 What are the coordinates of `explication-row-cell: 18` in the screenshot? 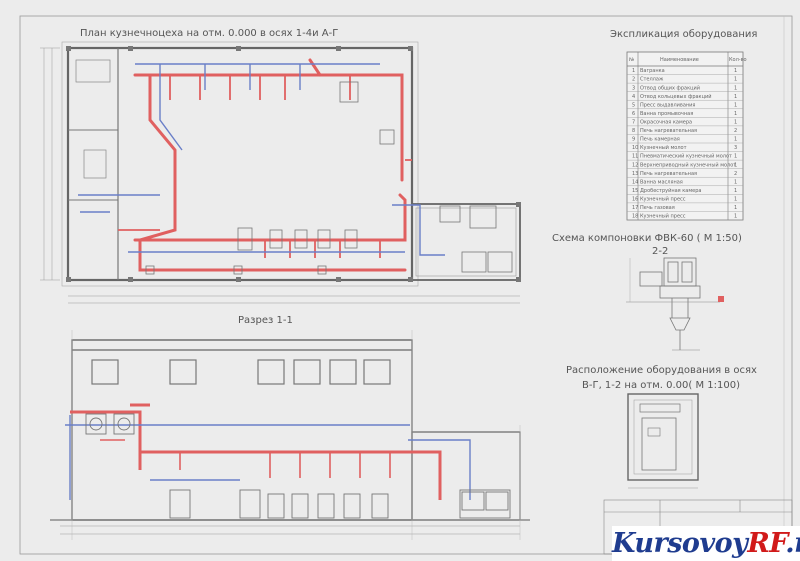 It's located at (635, 217).